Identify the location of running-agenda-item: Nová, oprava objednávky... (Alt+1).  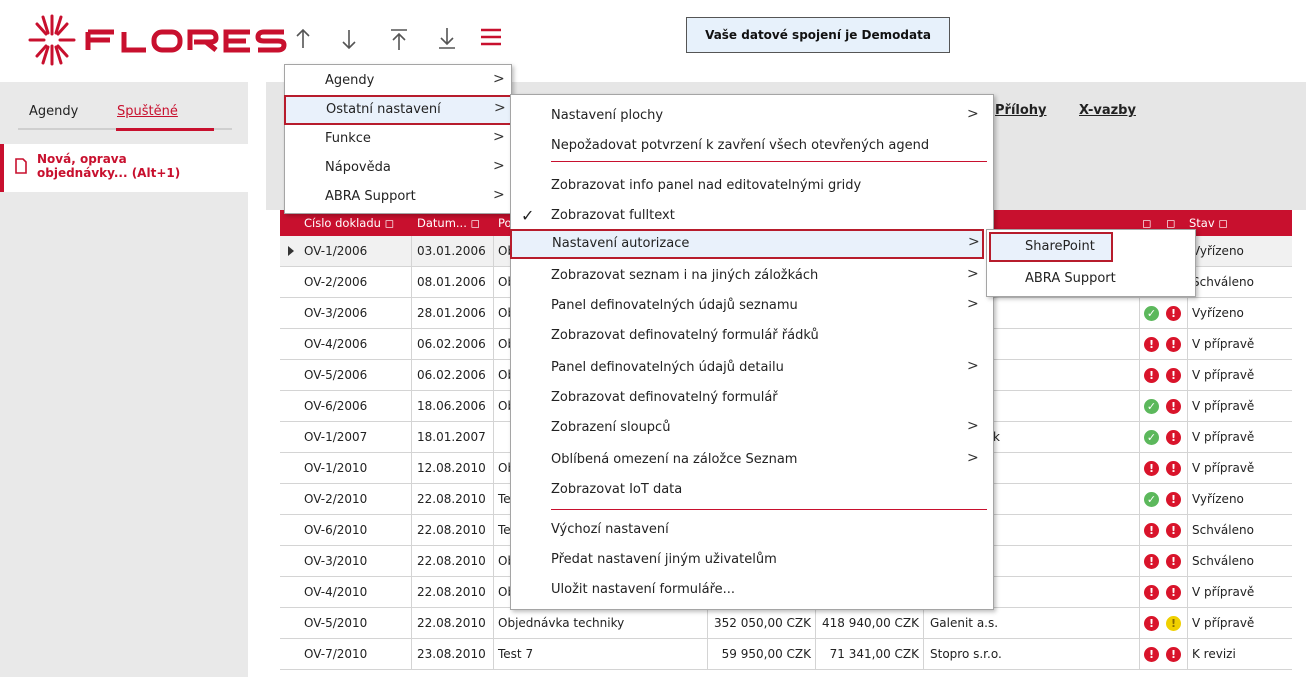
(124, 168).